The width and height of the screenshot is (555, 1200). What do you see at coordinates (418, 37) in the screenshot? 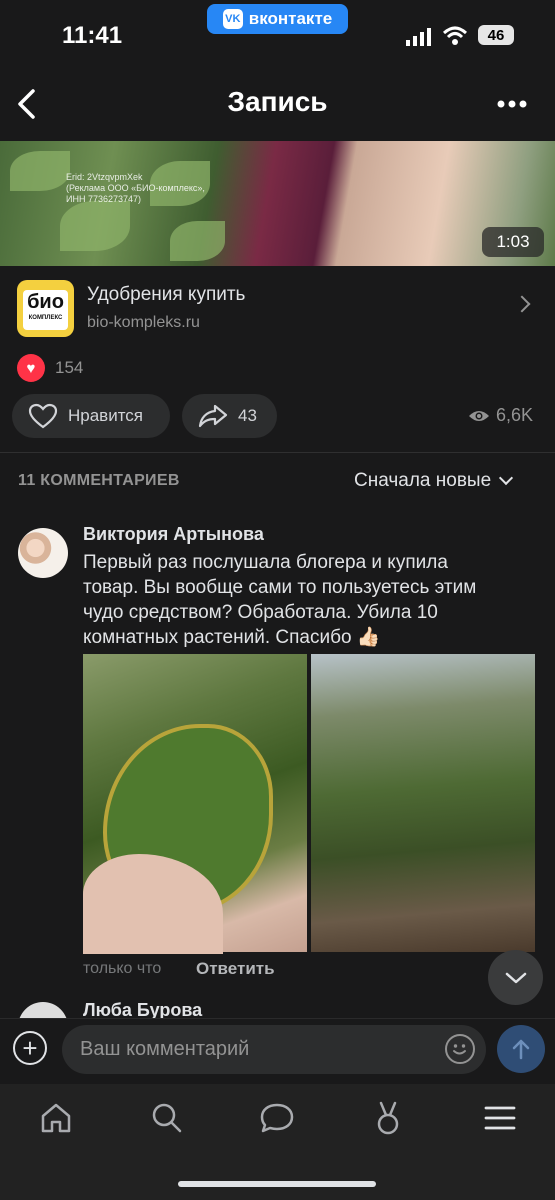
I see `signal-icon` at bounding box center [418, 37].